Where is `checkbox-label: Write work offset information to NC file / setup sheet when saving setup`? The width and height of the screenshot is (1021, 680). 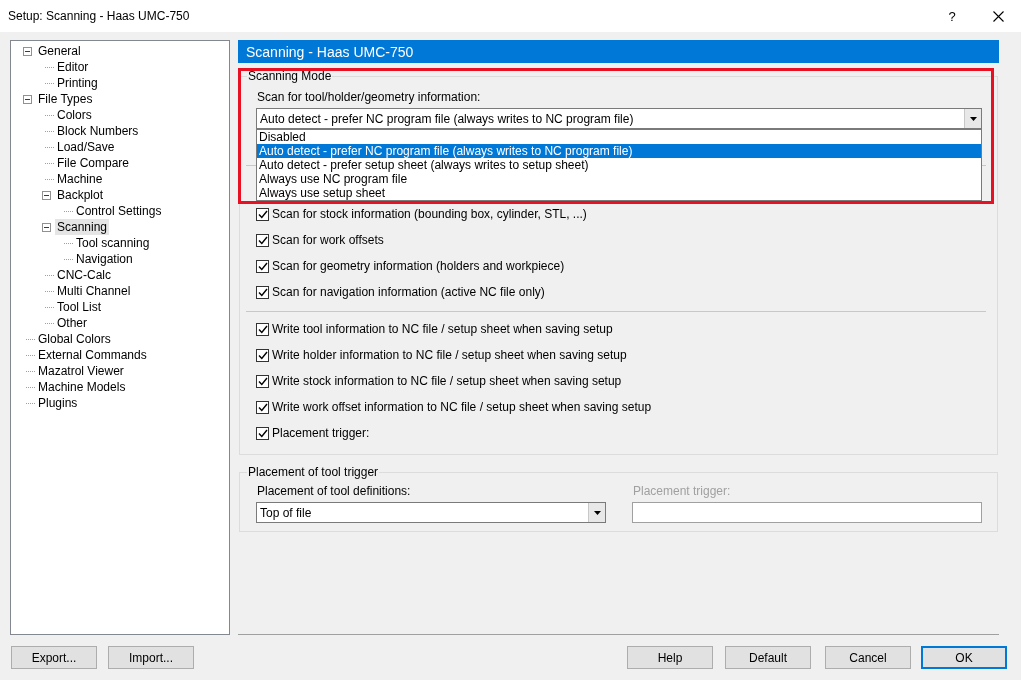 checkbox-label: Write work offset information to NC file / setup sheet when saving setup is located at coordinates (462, 407).